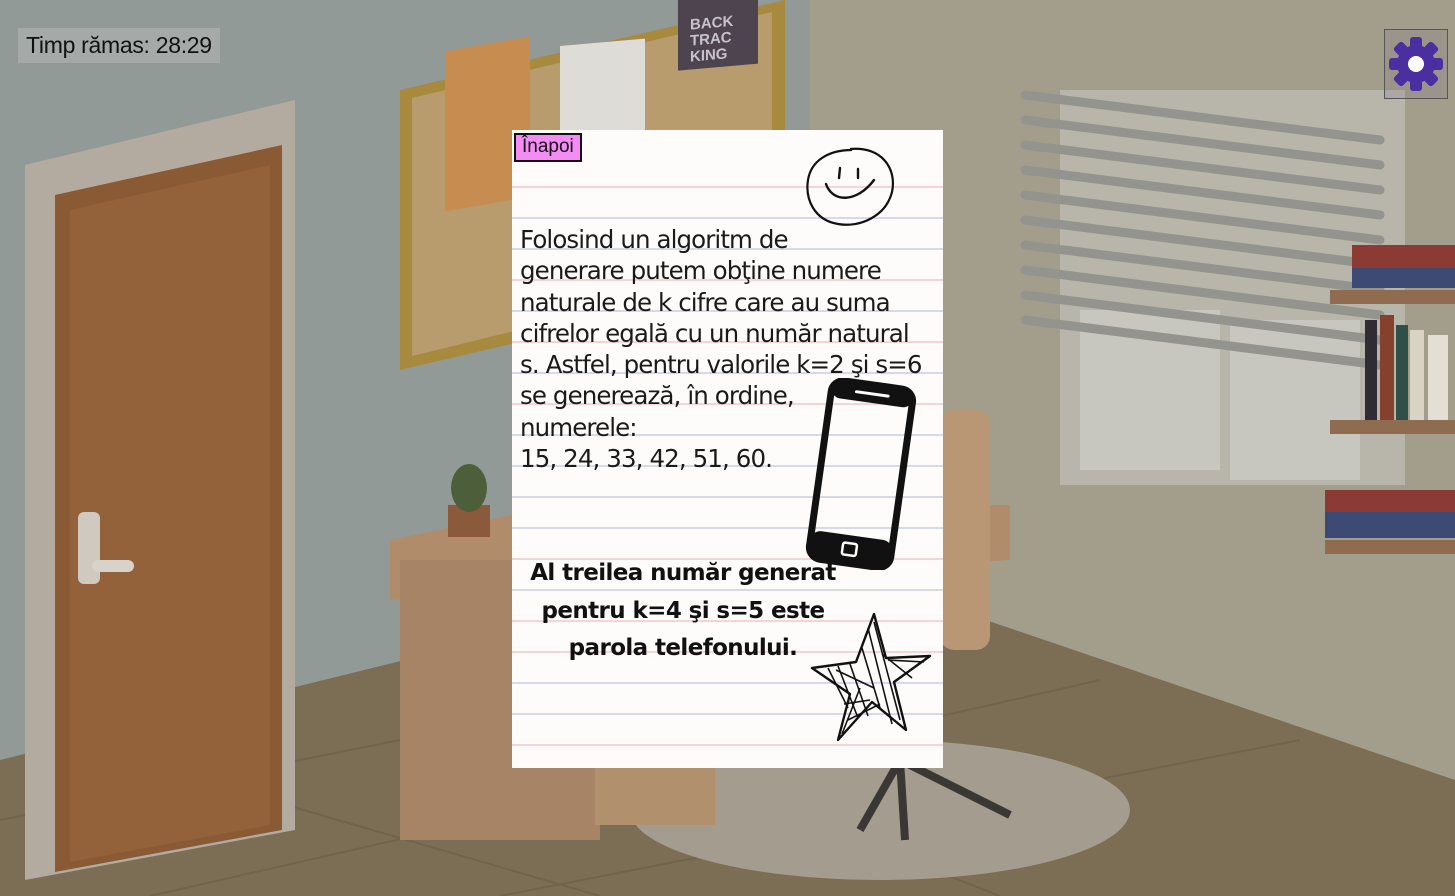 The width and height of the screenshot is (1455, 896). Describe the element at coordinates (850, 186) in the screenshot. I see `smiley-face-icon` at that location.